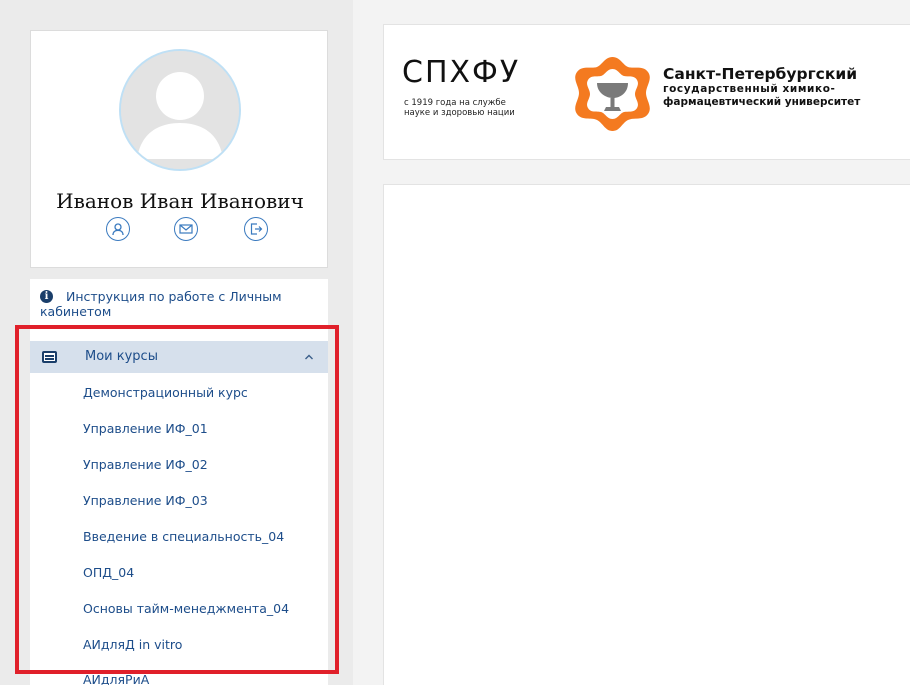 Image resolution: width=910 pixels, height=685 pixels. I want to click on chevron-up-icon, so click(309, 357).